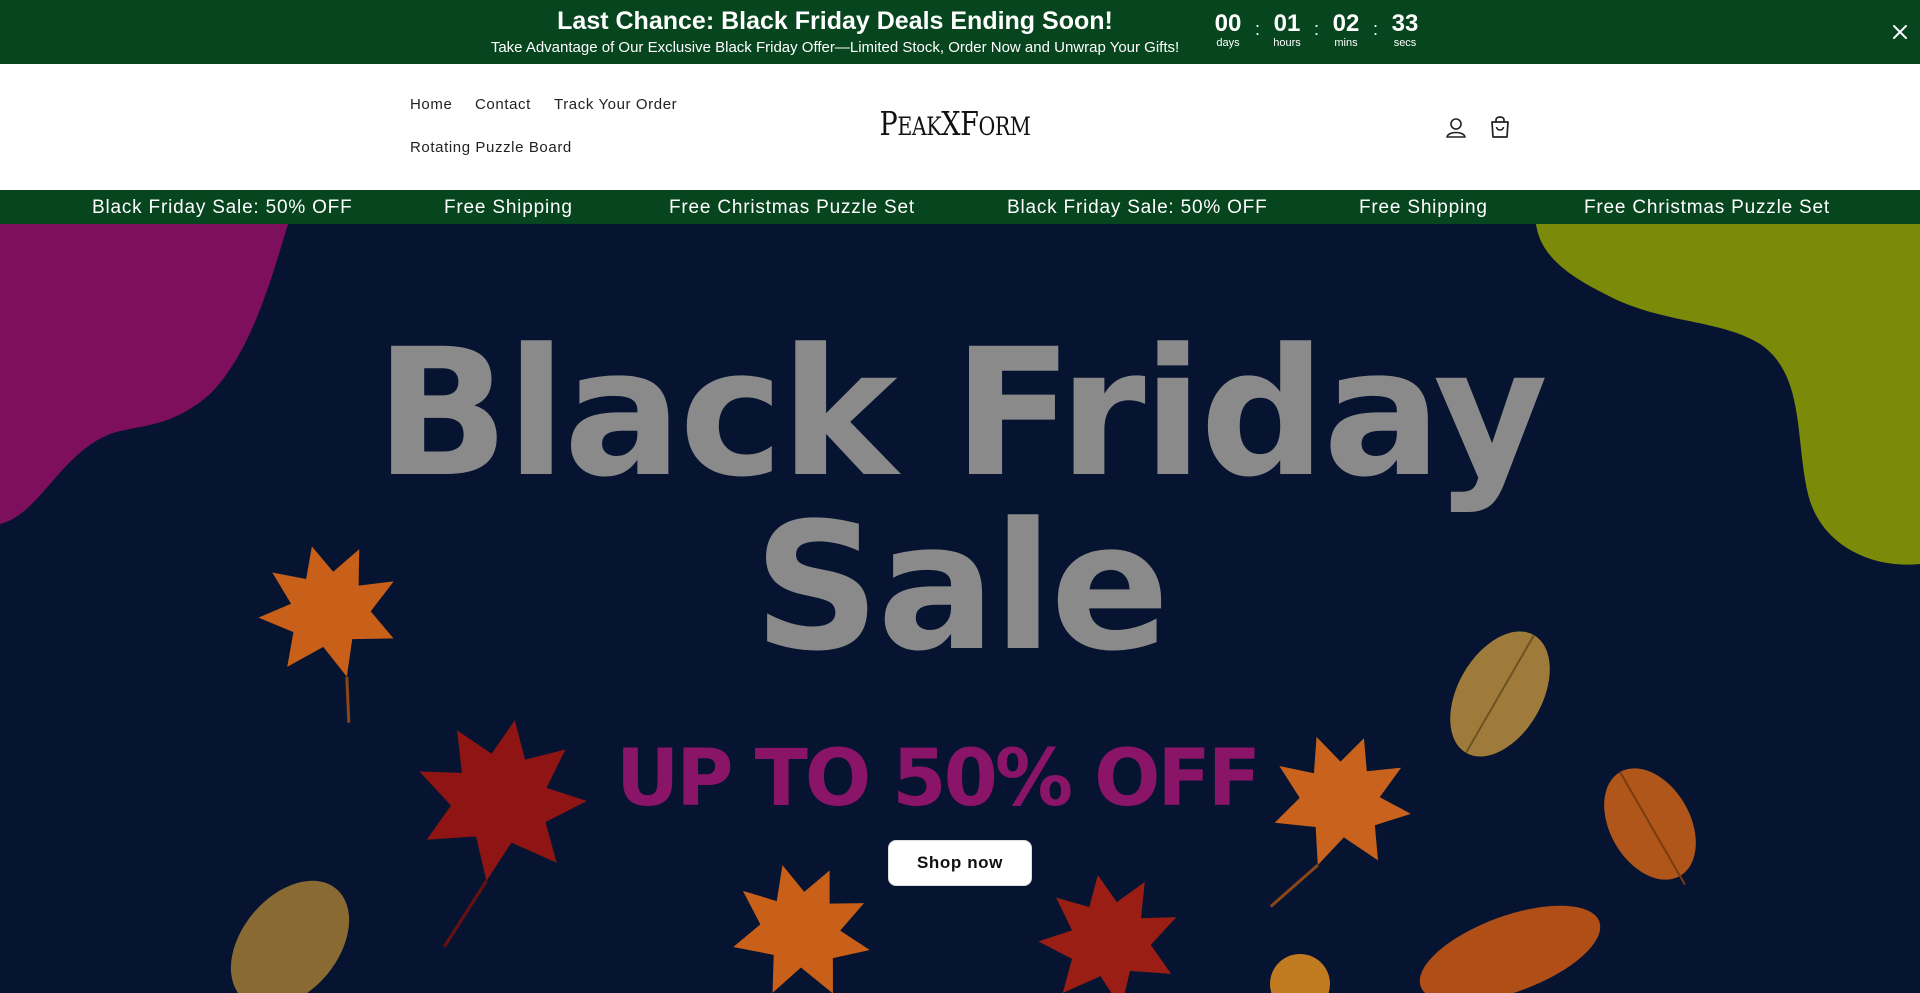  I want to click on close-announcement-button, so click(1900, 32).